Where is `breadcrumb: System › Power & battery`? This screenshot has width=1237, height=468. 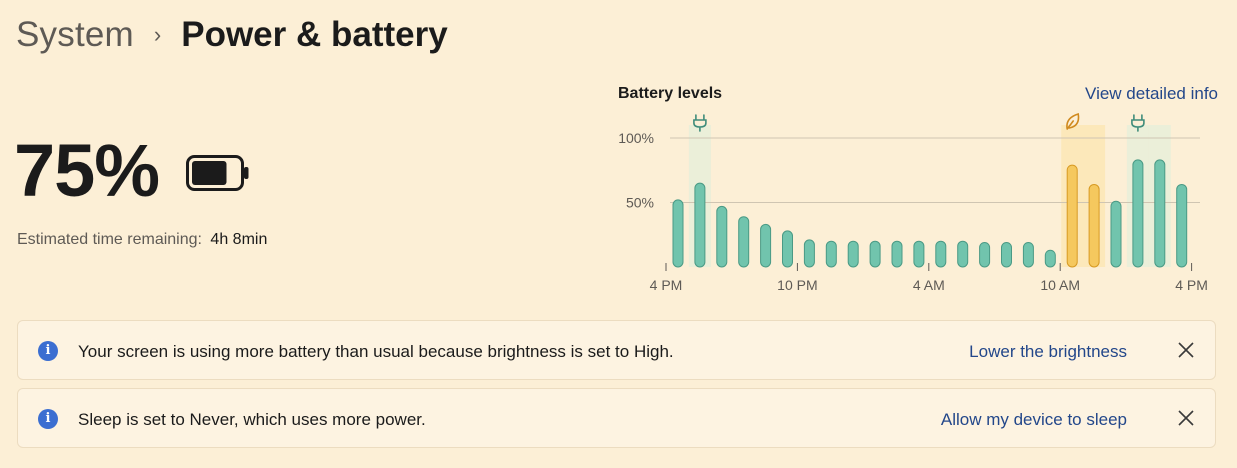 breadcrumb: System › Power & battery is located at coordinates (232, 35).